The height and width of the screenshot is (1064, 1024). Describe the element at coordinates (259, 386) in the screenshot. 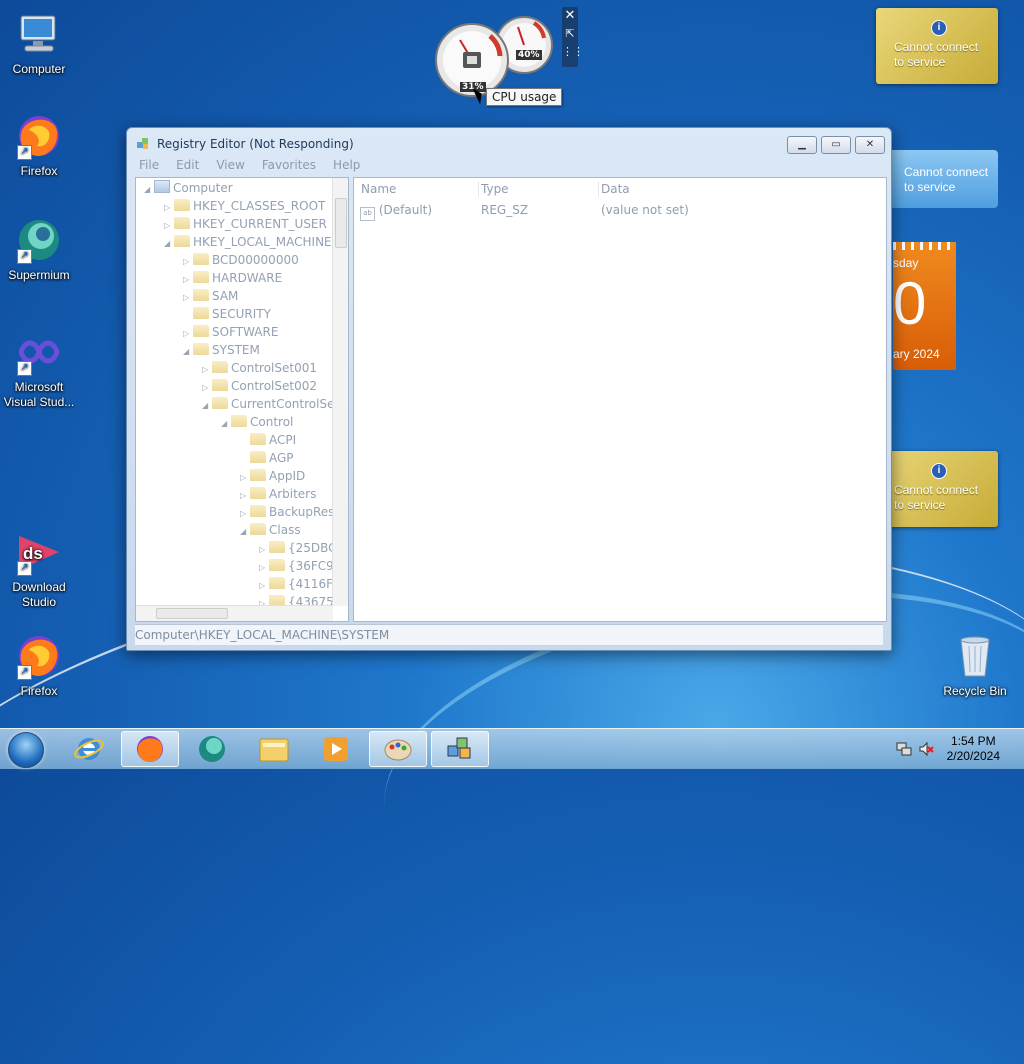

I see `tree-node: ▷ ControlSet002` at that location.